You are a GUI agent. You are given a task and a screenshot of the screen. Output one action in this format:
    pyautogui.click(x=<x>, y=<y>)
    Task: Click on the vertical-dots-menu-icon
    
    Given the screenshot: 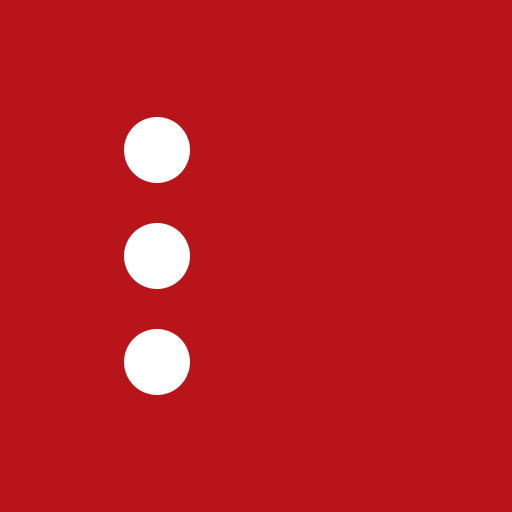 What is the action you would take?
    pyautogui.click(x=157, y=256)
    